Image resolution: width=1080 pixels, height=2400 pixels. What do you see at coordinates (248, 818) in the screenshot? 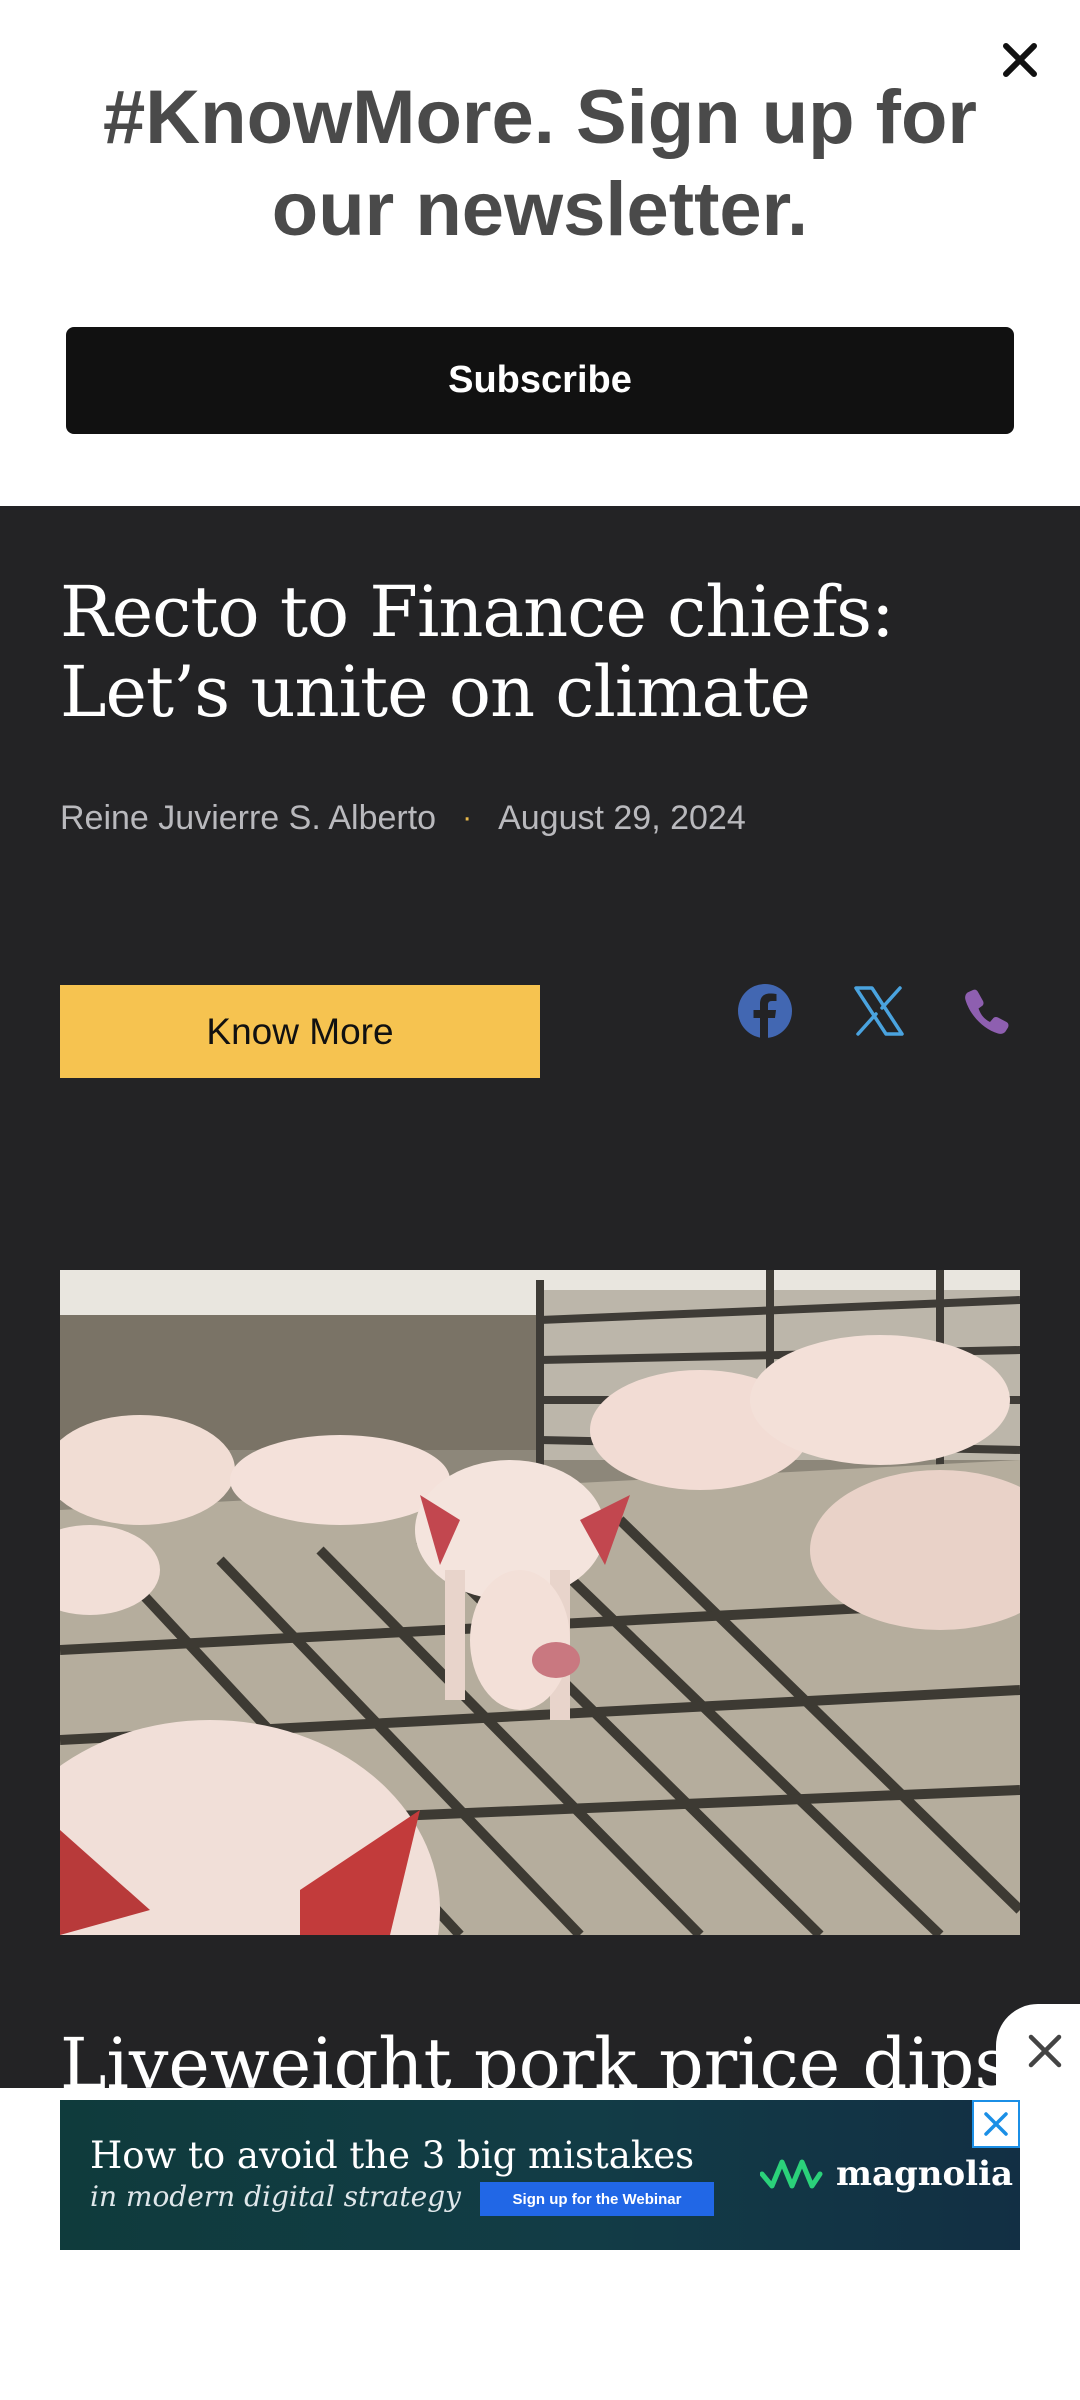
I see `author-name: Reine Juvierre S. Alberto` at bounding box center [248, 818].